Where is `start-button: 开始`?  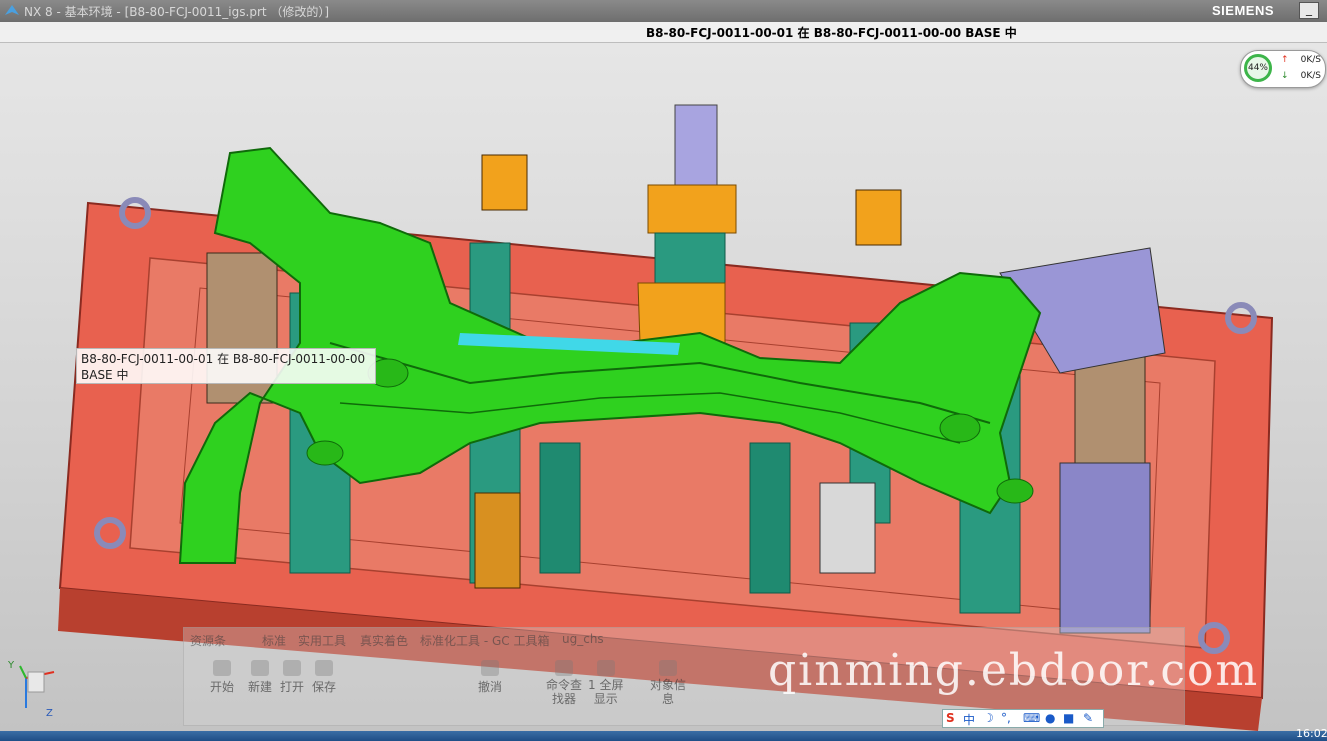
start-button: 开始 is located at coordinates (222, 677).